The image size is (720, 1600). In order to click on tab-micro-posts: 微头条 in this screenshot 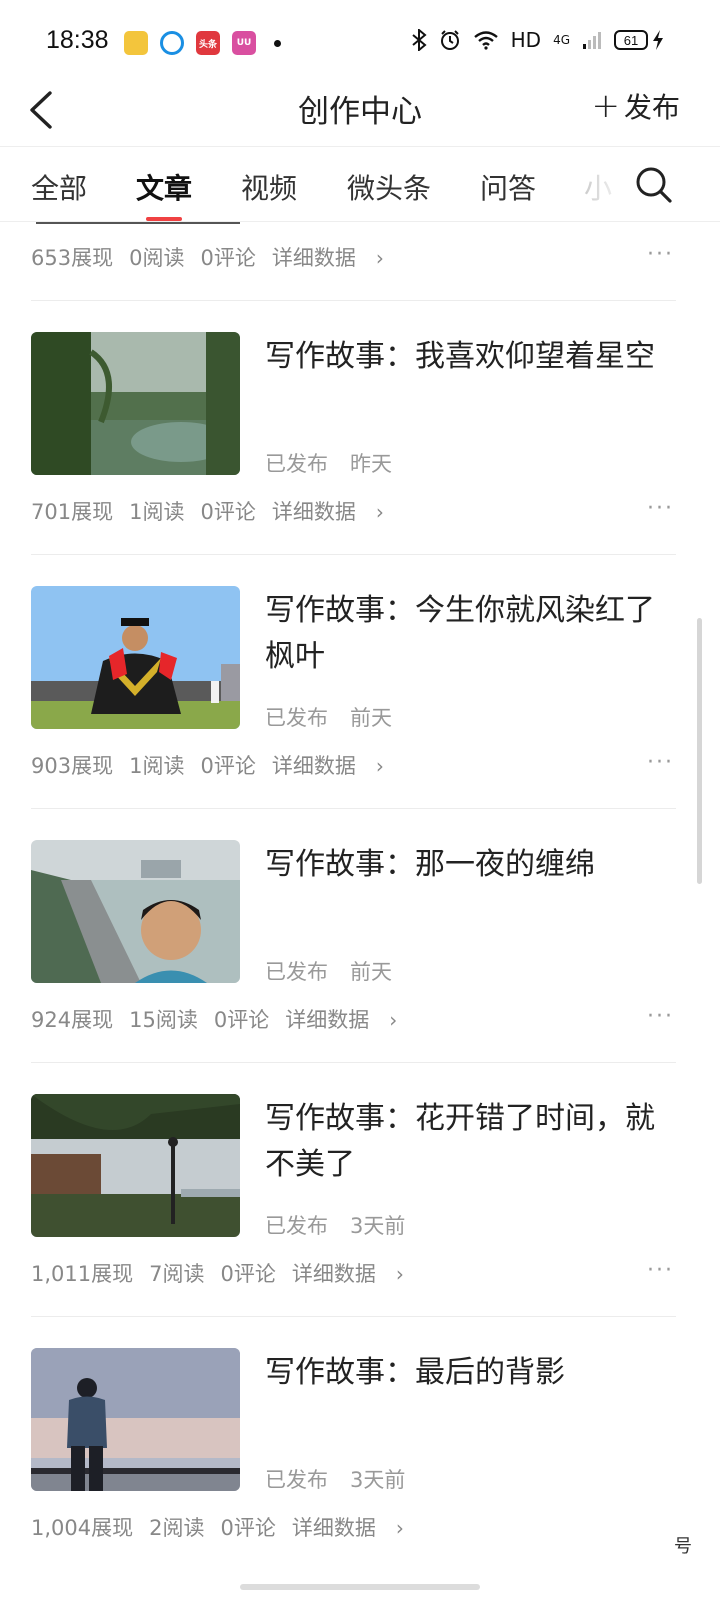, I will do `click(389, 187)`.